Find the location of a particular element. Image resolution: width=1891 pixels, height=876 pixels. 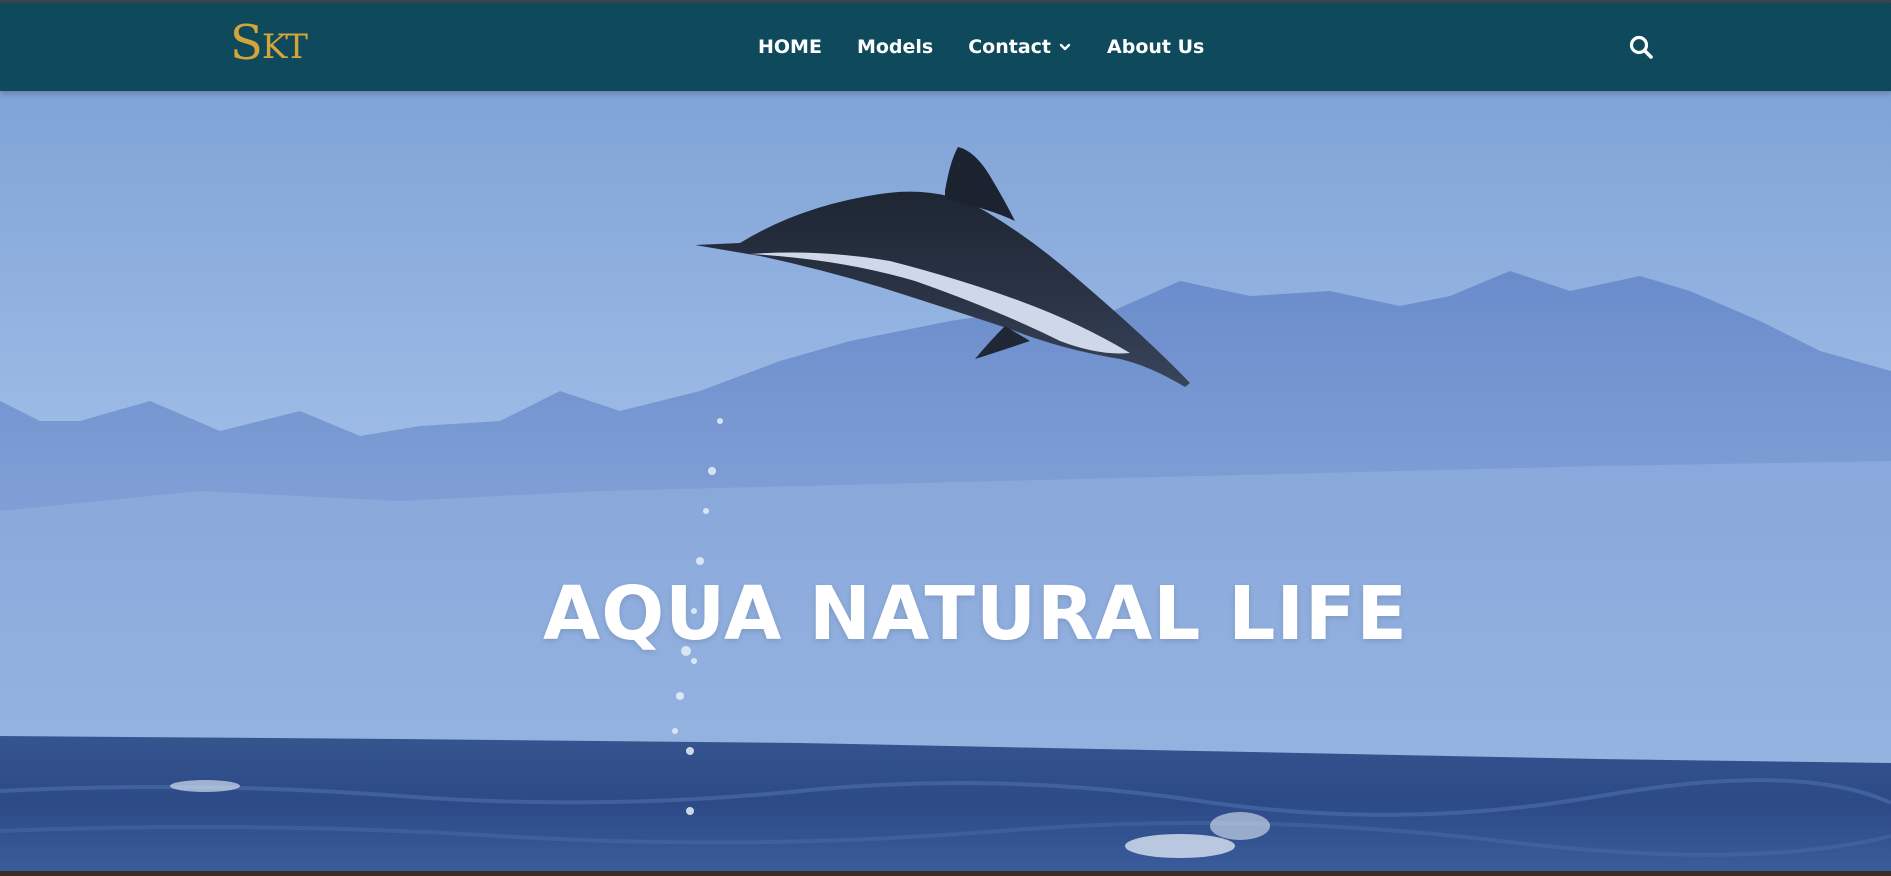

nav-home: HOME is located at coordinates (790, 47).